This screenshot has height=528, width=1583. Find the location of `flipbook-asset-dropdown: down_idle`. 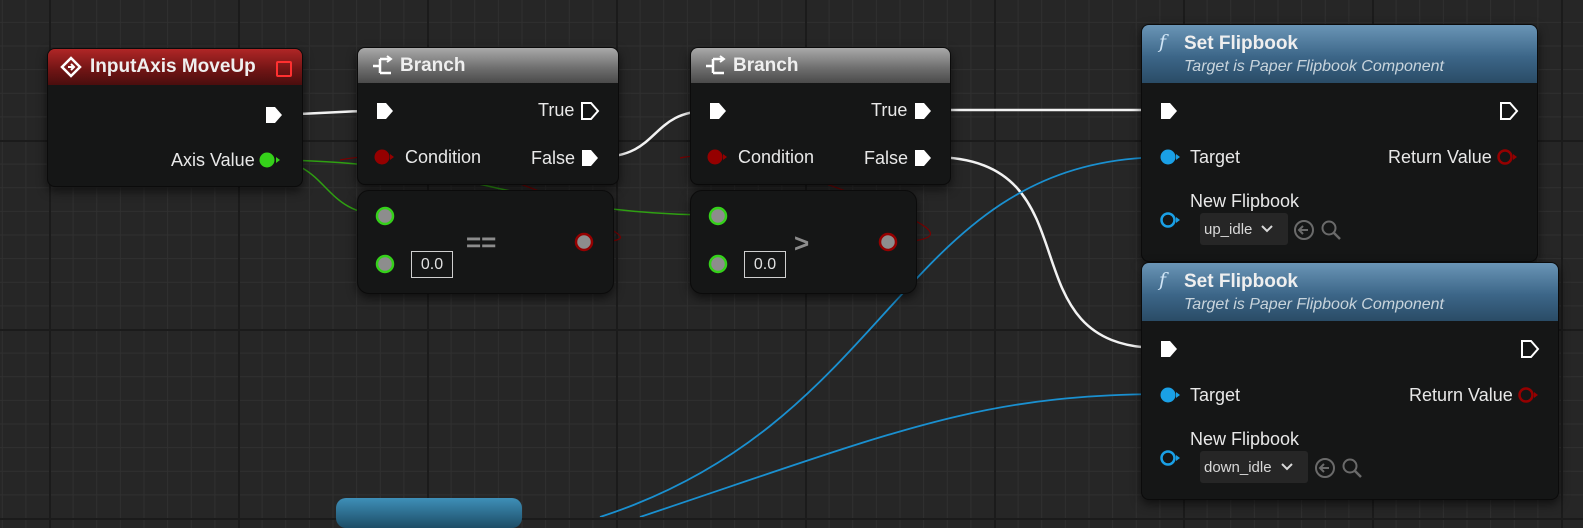

flipbook-asset-dropdown: down_idle is located at coordinates (1254, 467).